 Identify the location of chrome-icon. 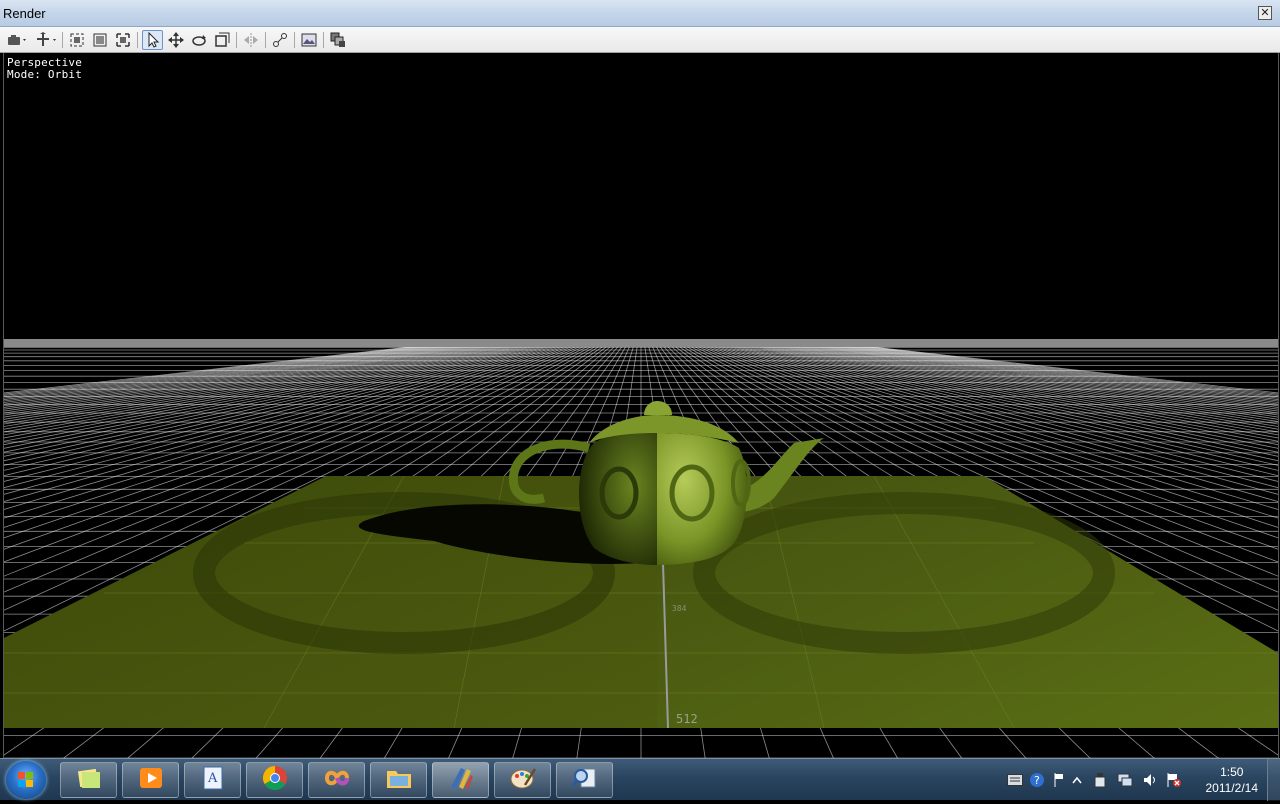
(275, 780).